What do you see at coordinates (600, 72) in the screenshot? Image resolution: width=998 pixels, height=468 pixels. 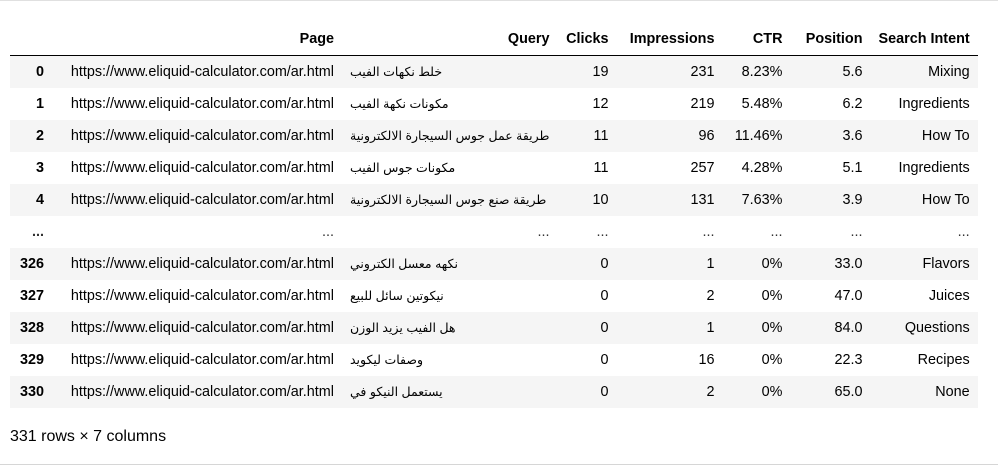 I see `cell-clicks: 19` at bounding box center [600, 72].